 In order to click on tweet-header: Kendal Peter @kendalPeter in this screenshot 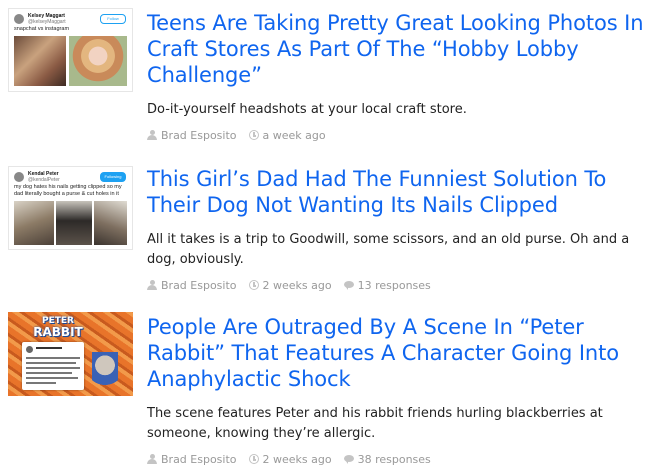, I will do `click(37, 177)`.